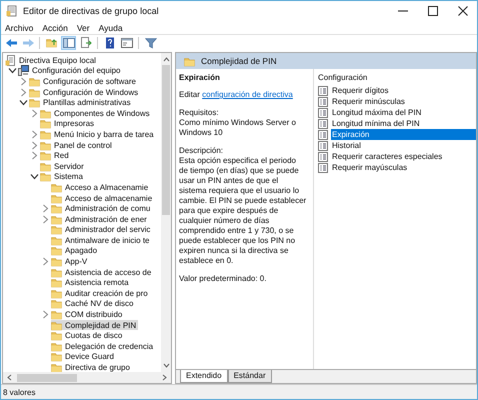 The image size is (478, 400). I want to click on setting-item: Longitud máxima del PIN, so click(403, 112).